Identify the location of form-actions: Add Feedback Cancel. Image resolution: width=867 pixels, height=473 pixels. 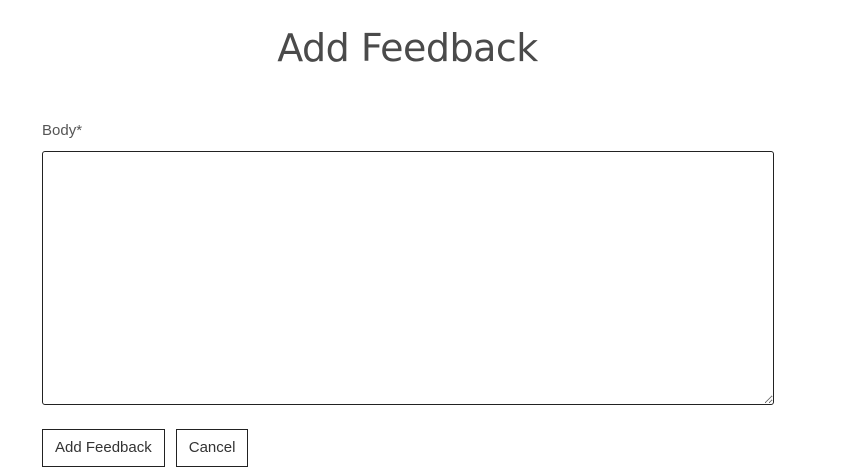
(145, 448).